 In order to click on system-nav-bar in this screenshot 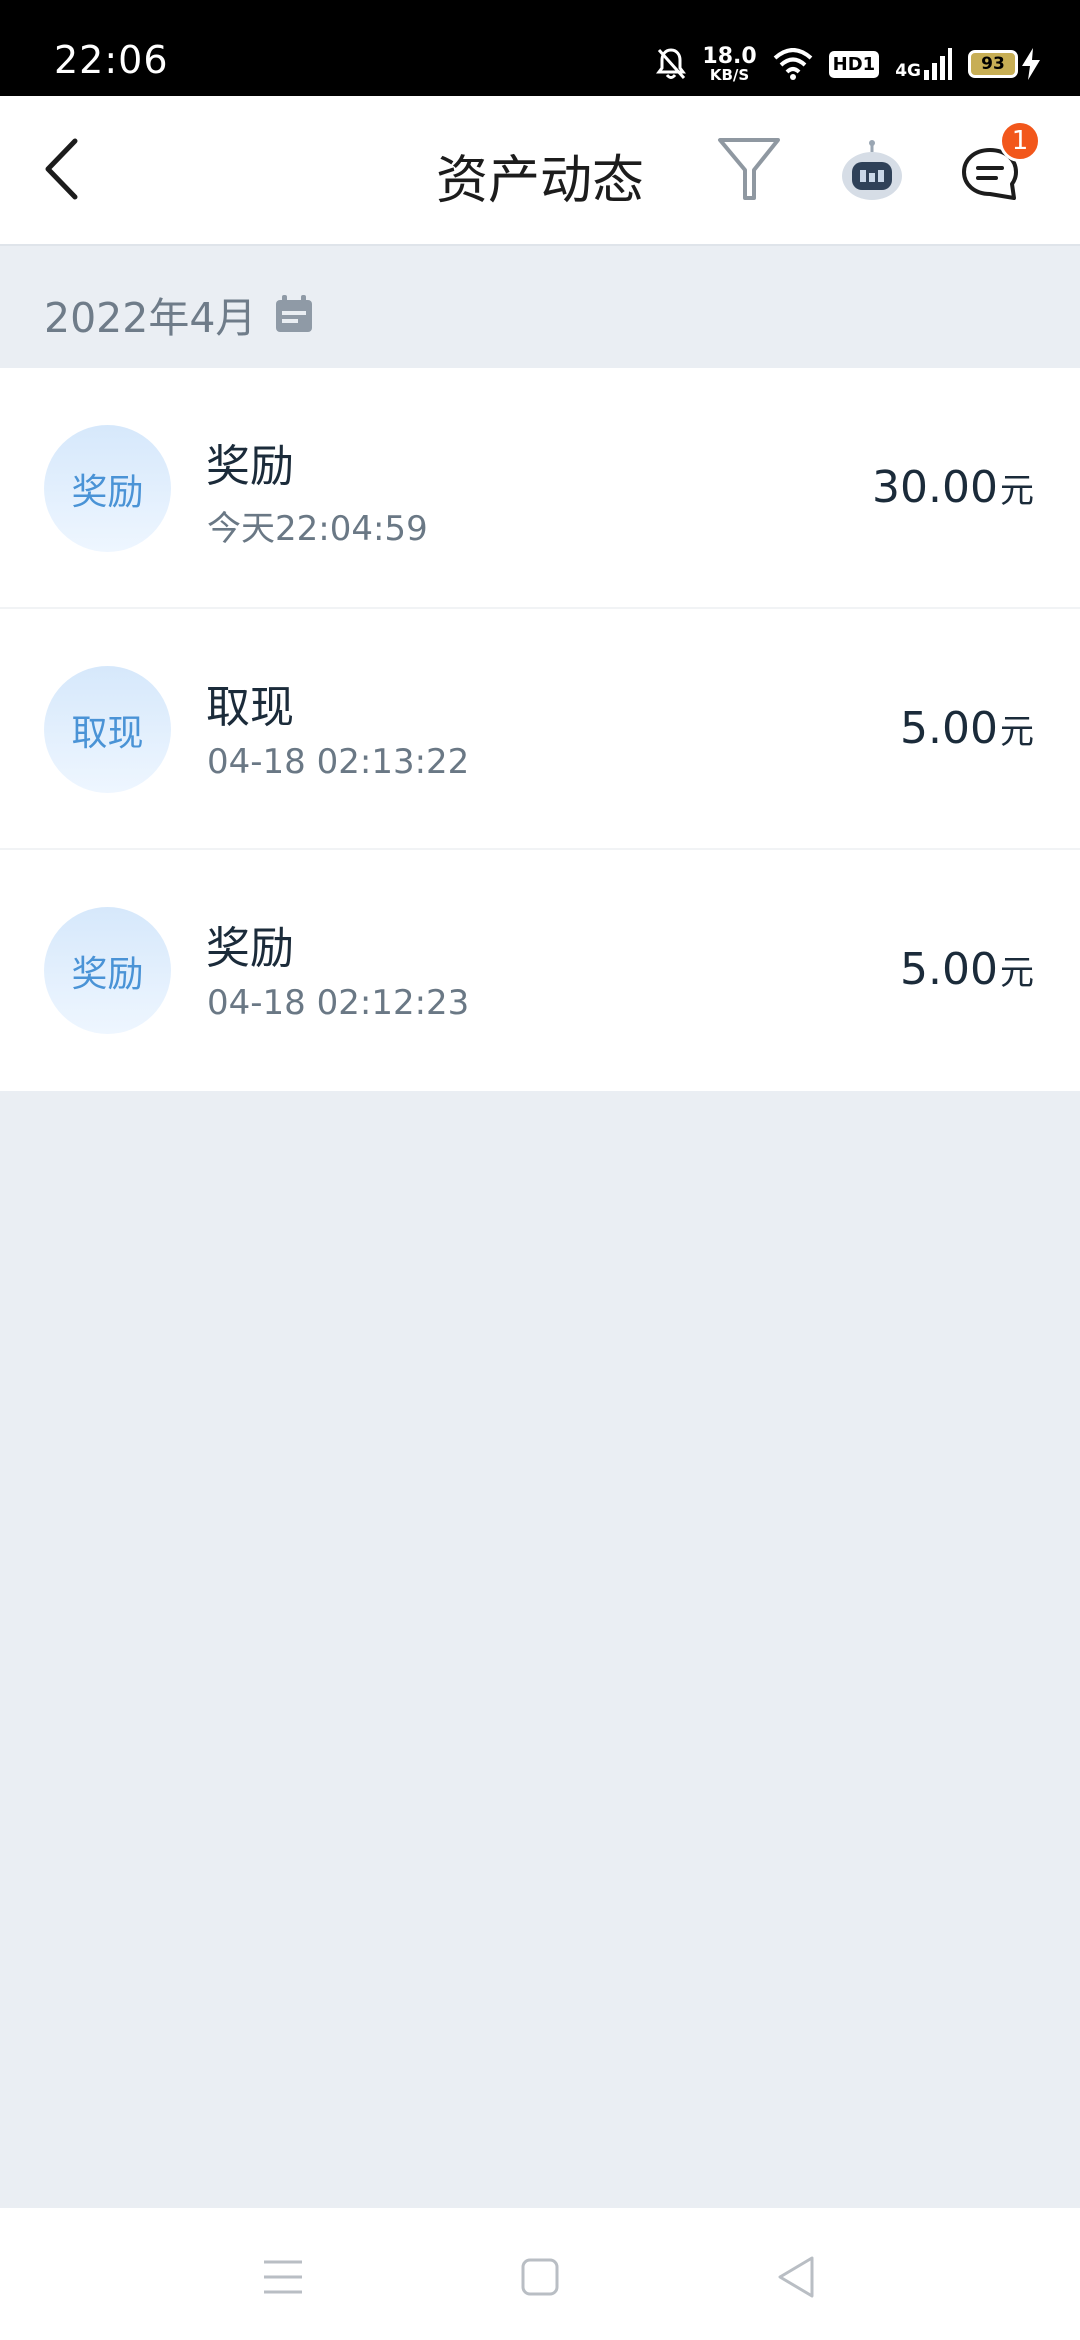, I will do `click(540, 2274)`.